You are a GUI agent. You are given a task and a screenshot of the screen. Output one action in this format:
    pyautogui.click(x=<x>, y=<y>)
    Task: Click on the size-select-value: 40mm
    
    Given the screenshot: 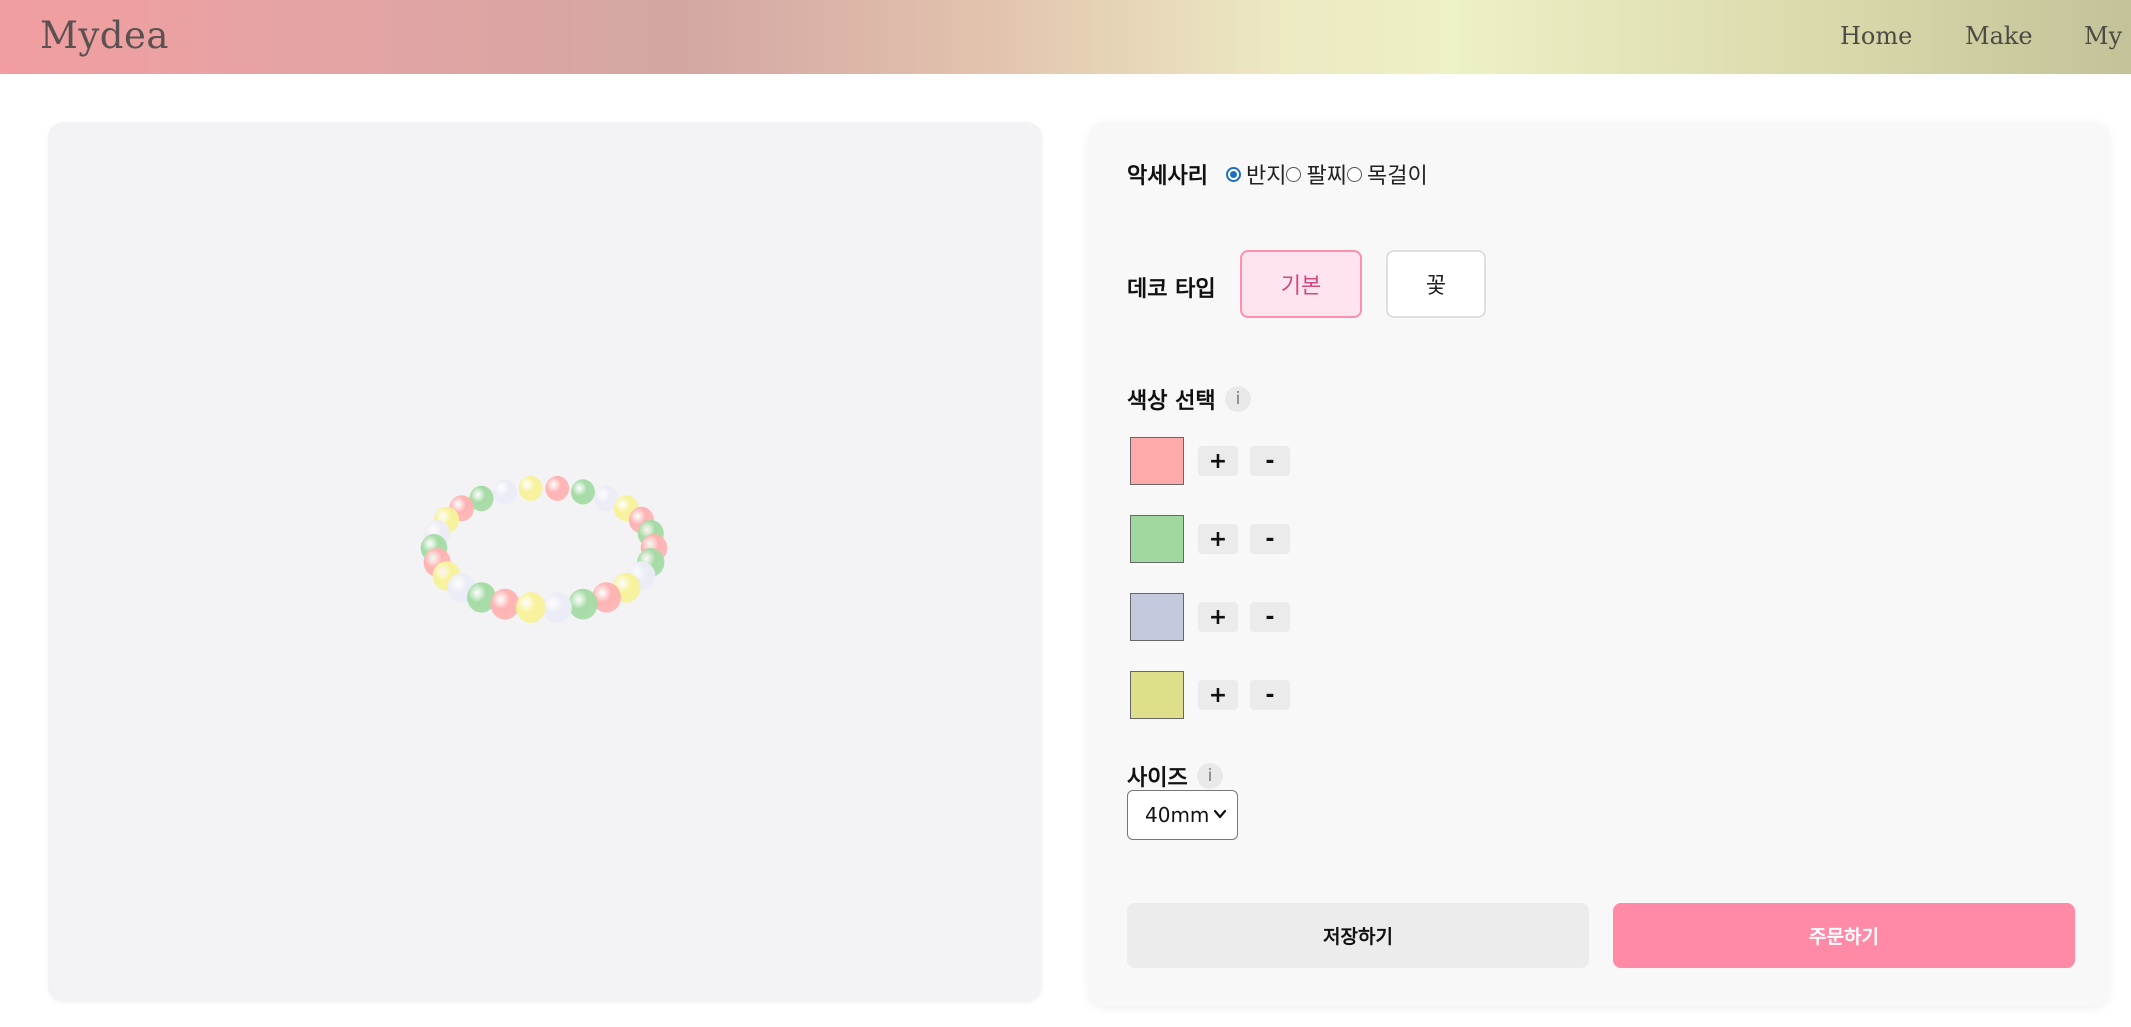 What is the action you would take?
    pyautogui.click(x=1177, y=815)
    